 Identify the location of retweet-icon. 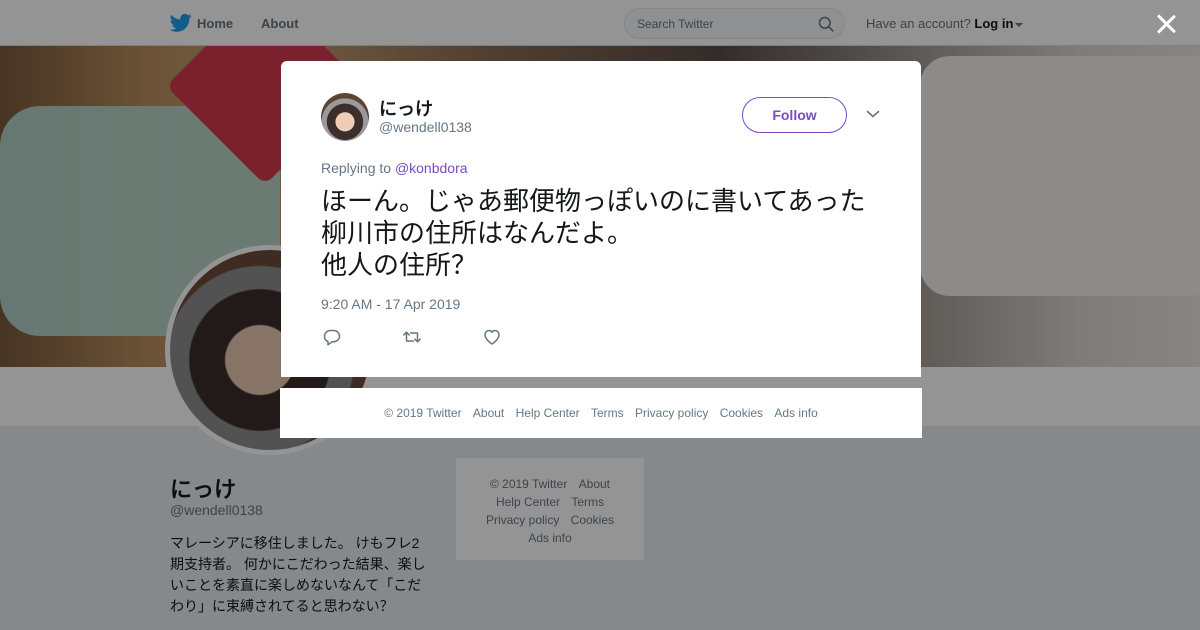
(412, 337).